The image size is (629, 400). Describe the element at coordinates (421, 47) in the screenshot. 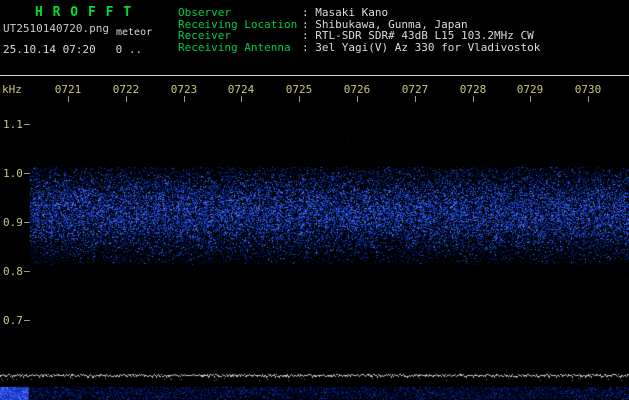

I see `info-value-antenna: : 3el Yagi(V) Az 330 for Vladivostok` at that location.